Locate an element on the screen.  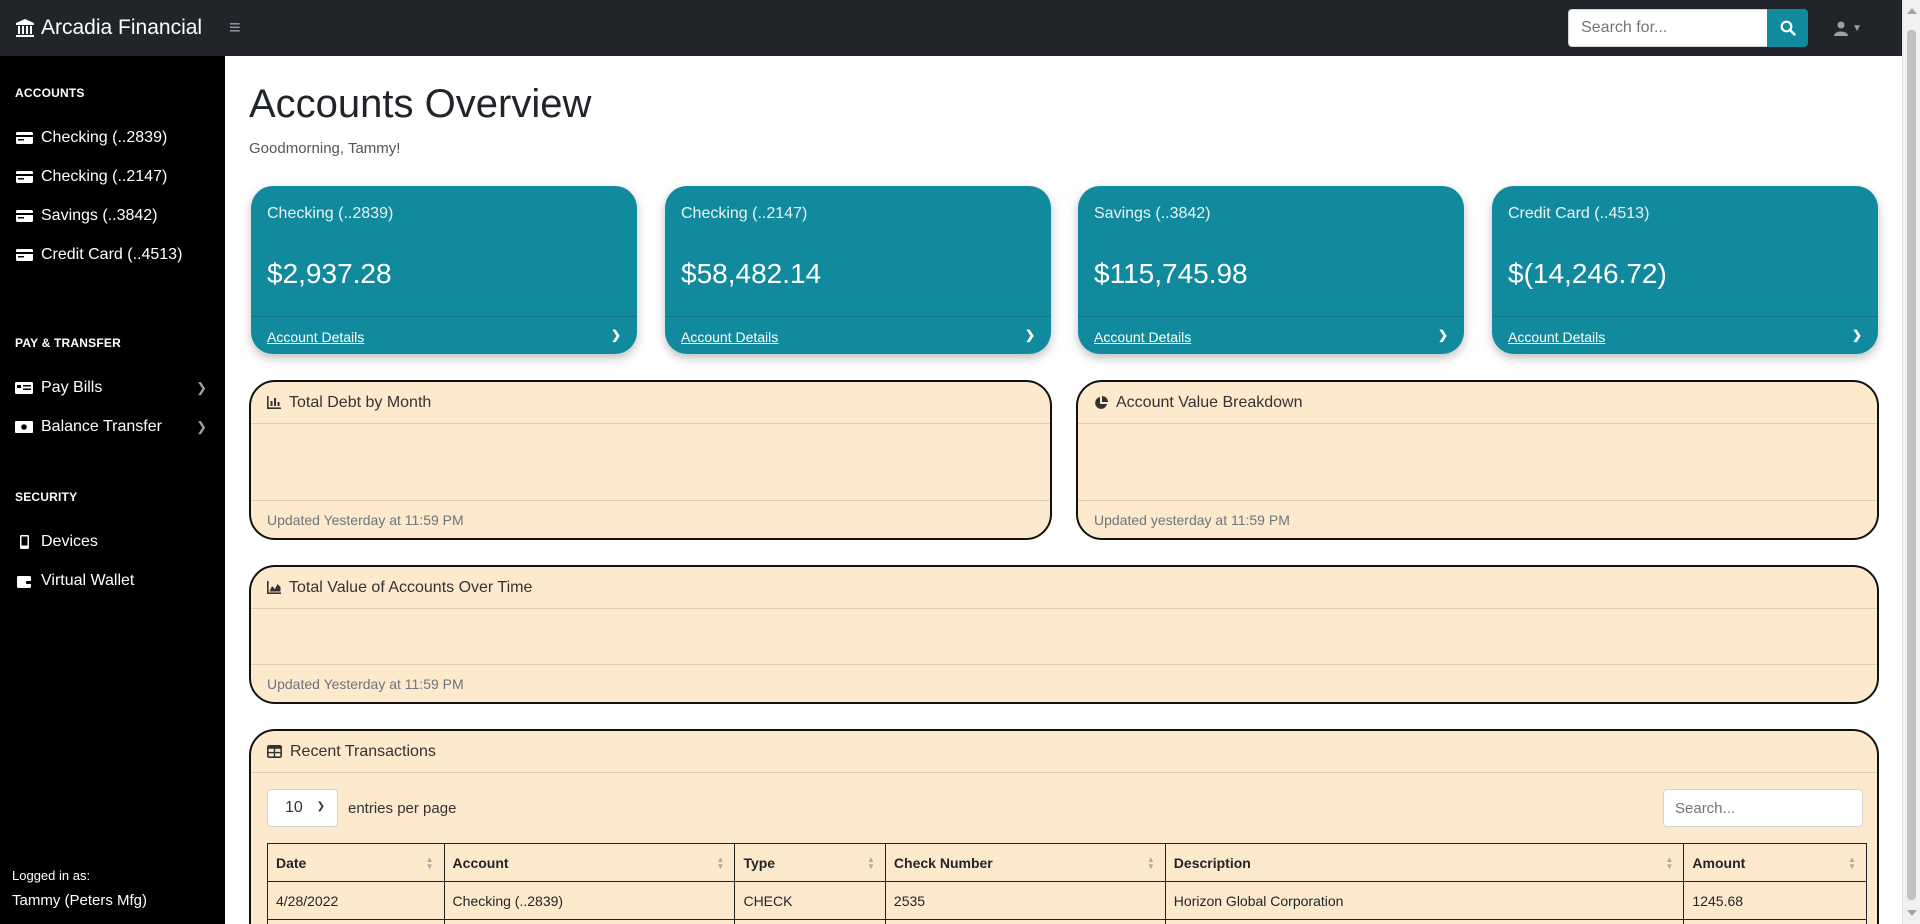
column-header-check-number: Check Number ▲ ▼ is located at coordinates (1025, 862).